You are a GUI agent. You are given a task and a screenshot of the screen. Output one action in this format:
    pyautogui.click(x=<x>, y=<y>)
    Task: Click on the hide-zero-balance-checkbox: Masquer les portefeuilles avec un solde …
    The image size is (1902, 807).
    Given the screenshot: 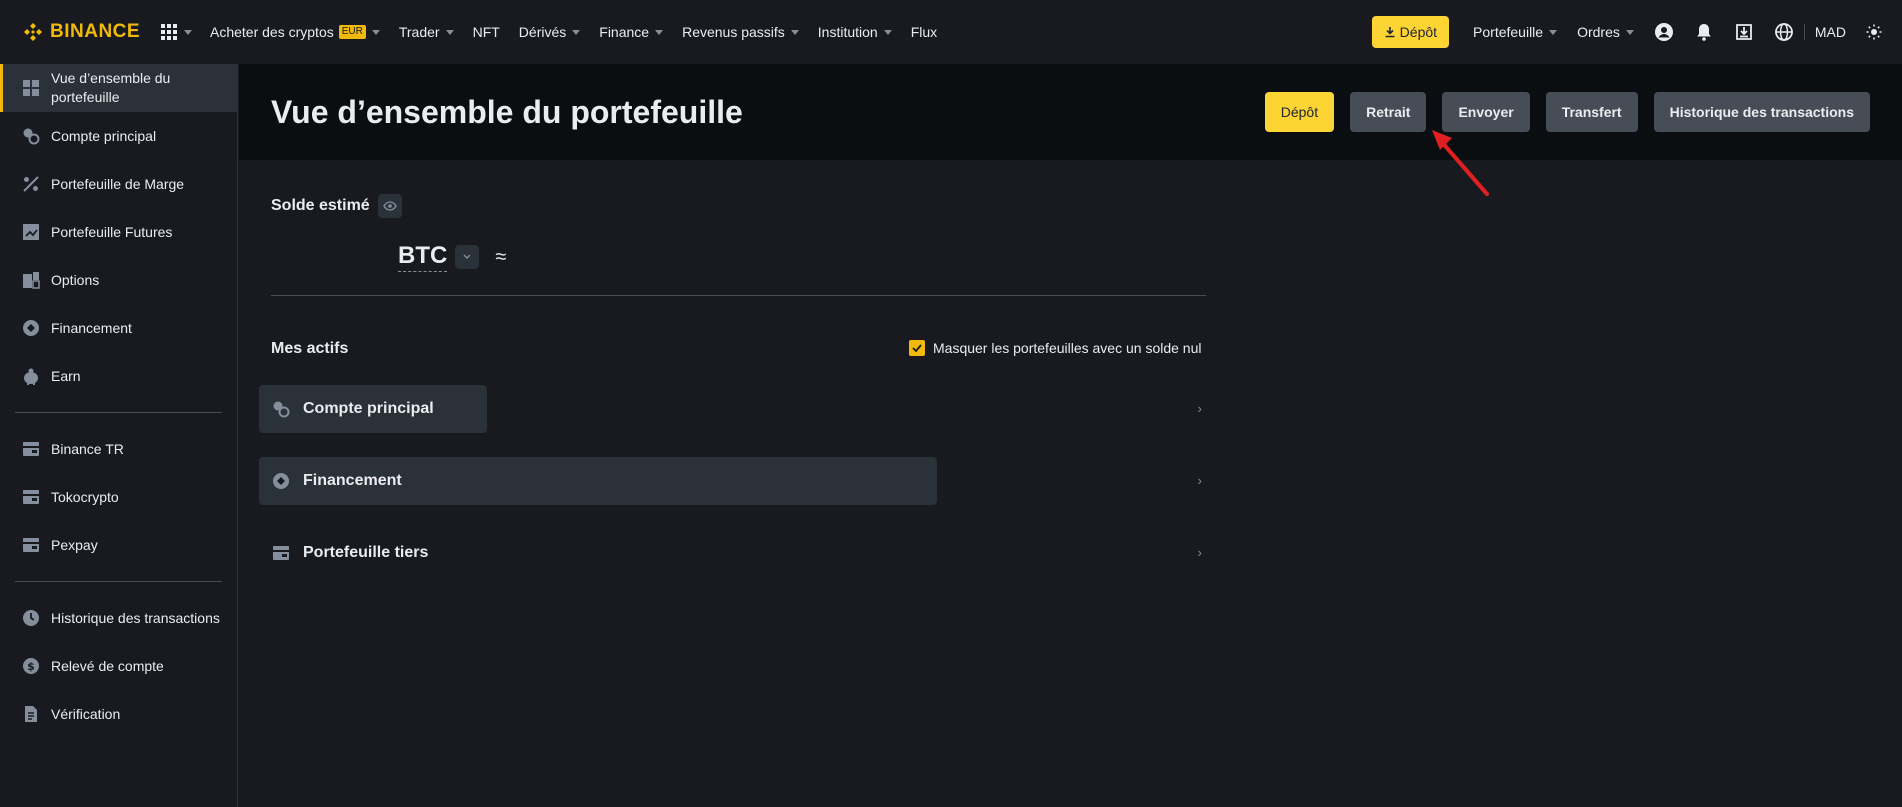 What is the action you would take?
    pyautogui.click(x=1055, y=348)
    